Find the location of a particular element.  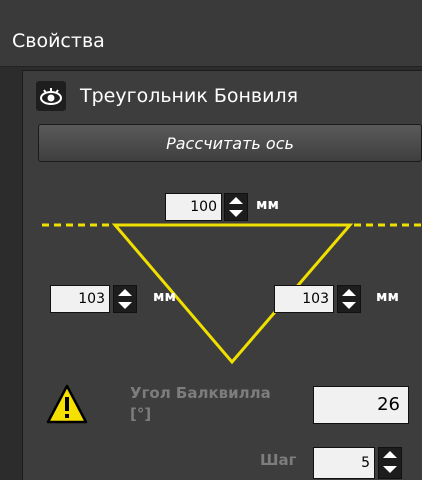

step-label: Шаг is located at coordinates (278, 460).